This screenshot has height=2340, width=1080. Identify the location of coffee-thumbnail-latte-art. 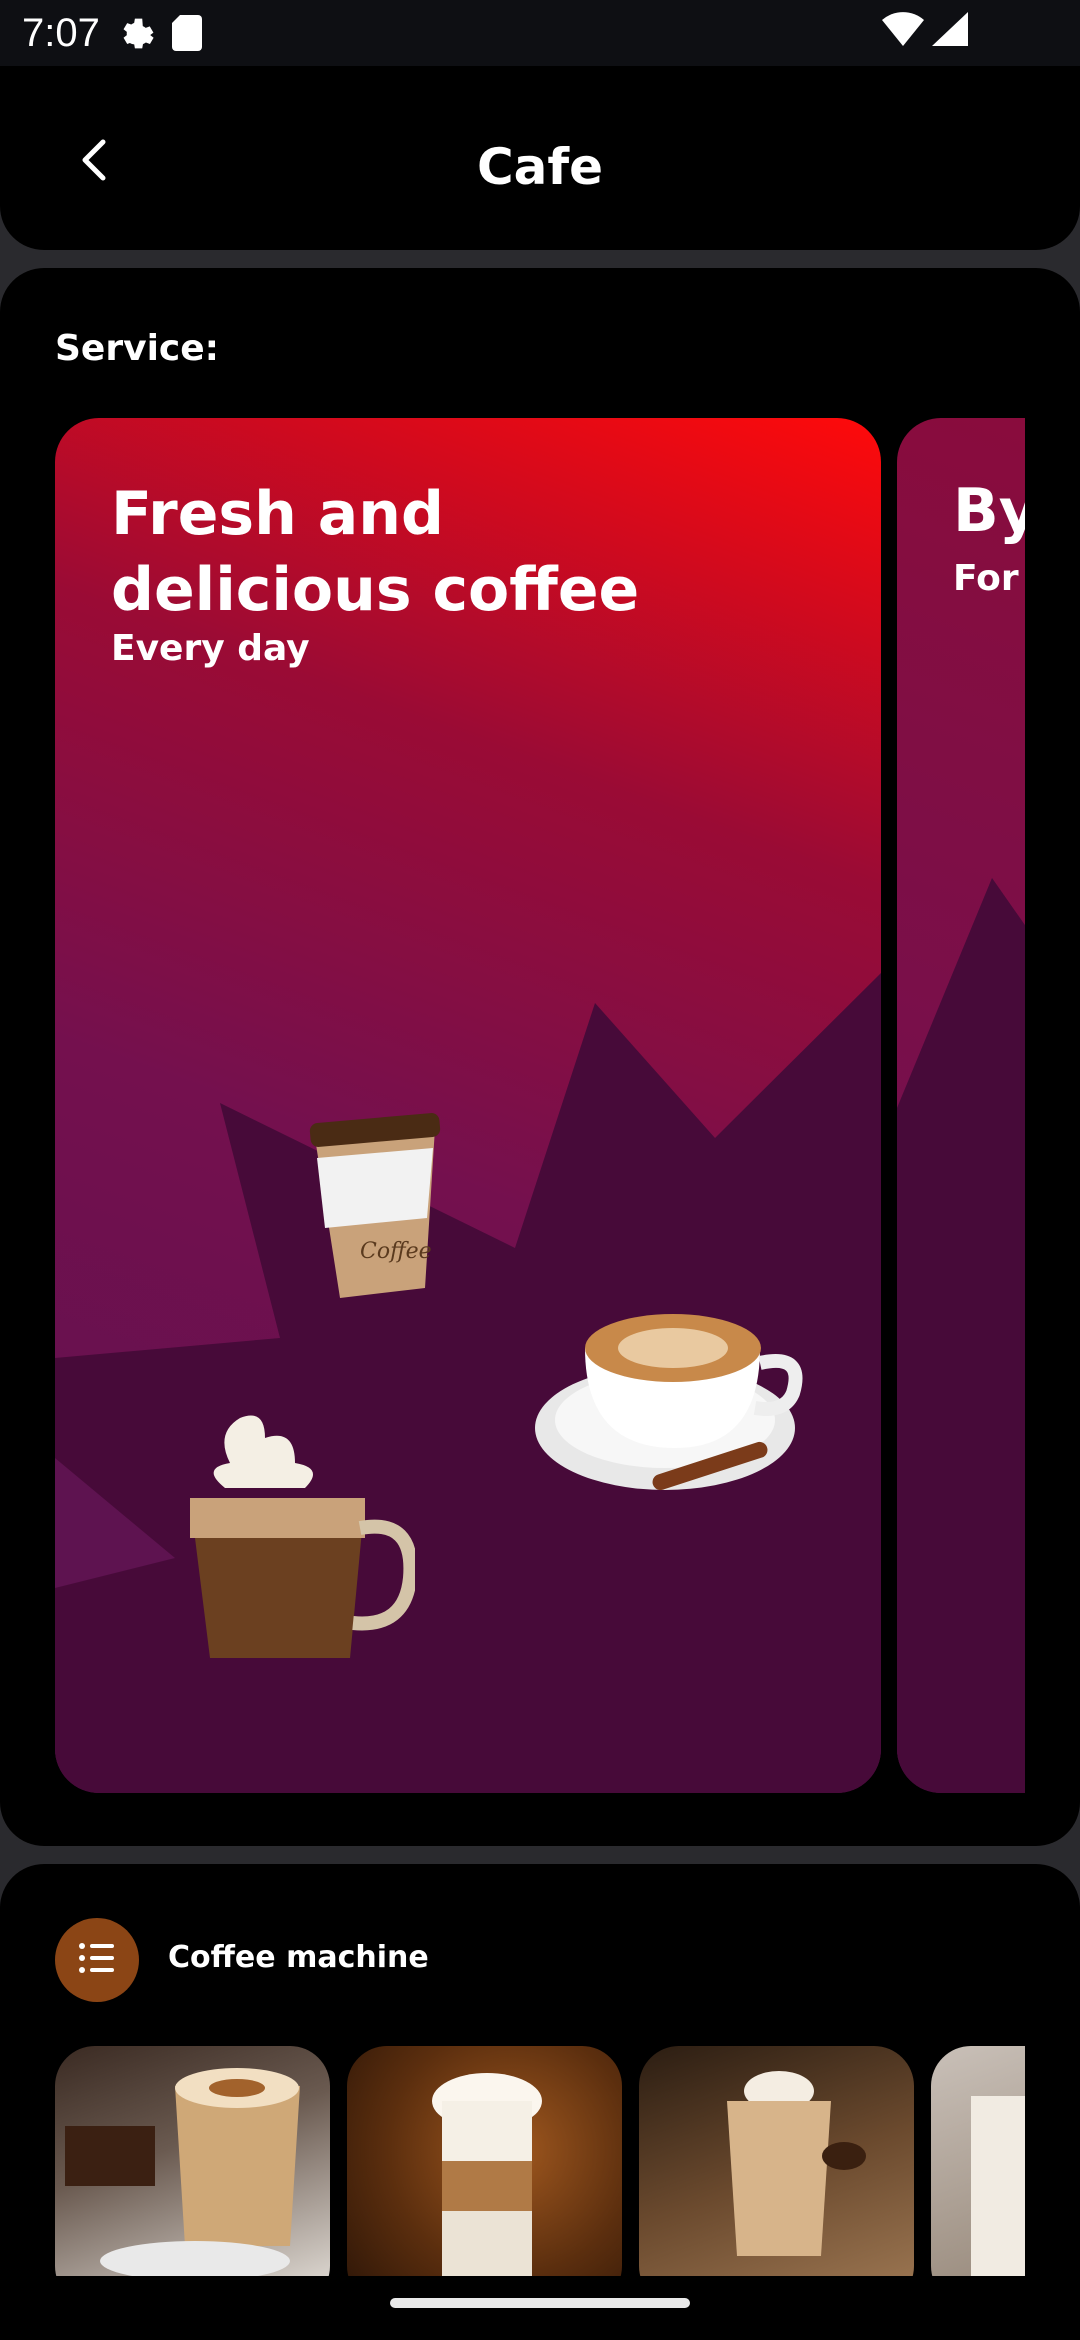
(192, 2161).